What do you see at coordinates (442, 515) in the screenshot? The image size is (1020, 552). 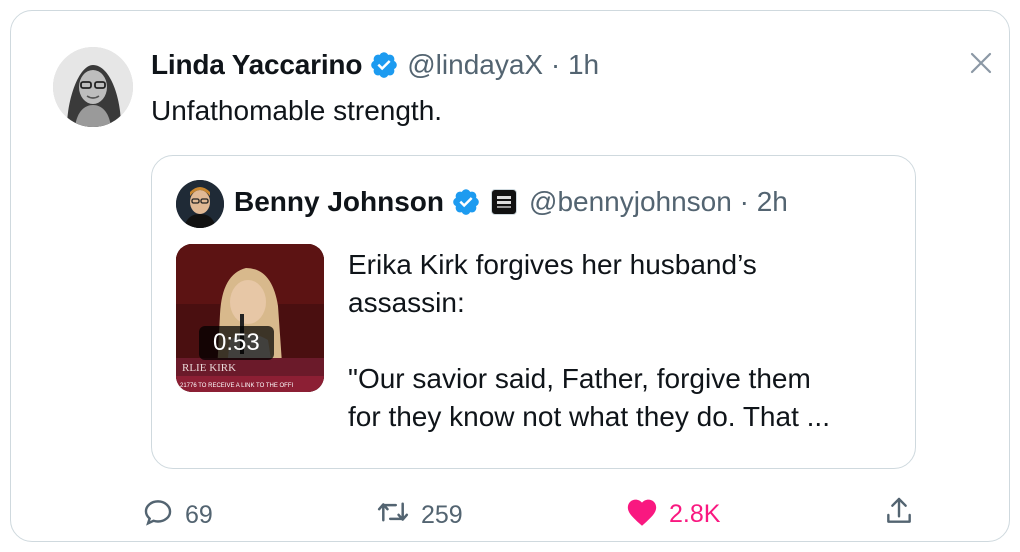 I see `retweet-count: 259` at bounding box center [442, 515].